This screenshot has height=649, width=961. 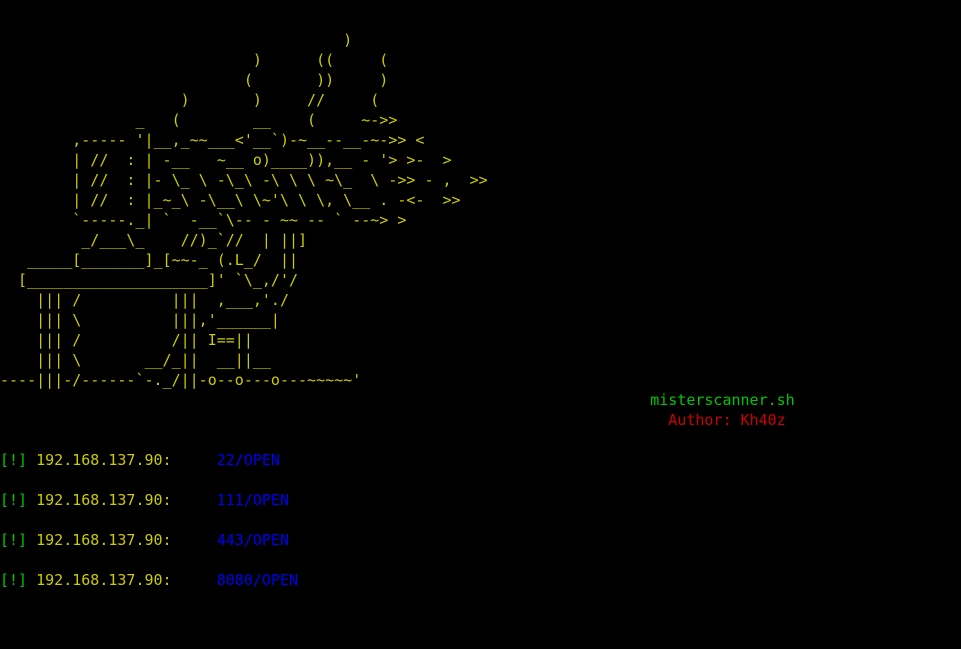 I want to click on ascii-art-line: ||| \ |||,'______|, so click(x=140, y=320).